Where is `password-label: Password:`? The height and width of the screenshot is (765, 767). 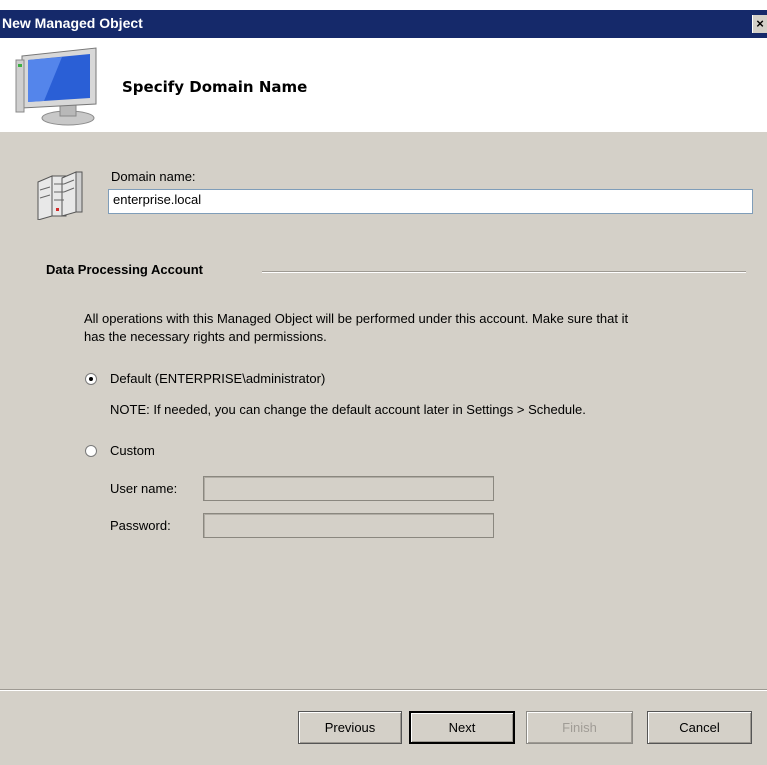
password-label: Password: is located at coordinates (140, 525).